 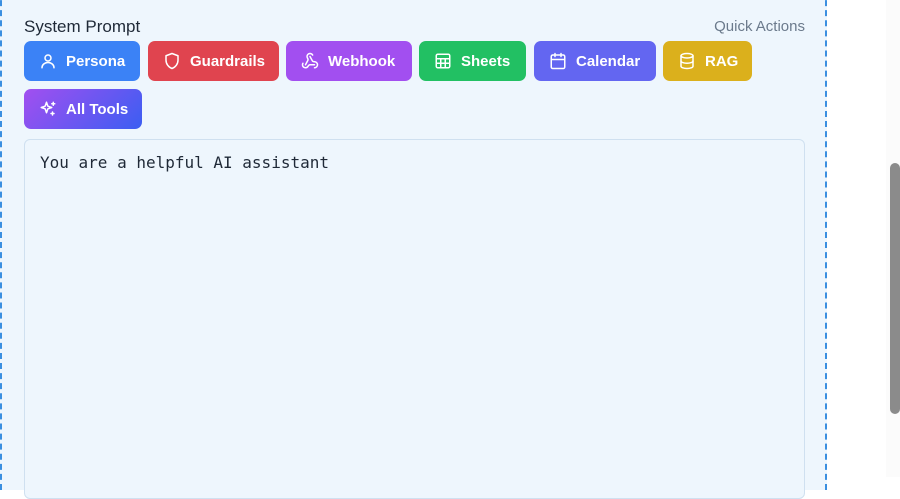 What do you see at coordinates (362, 61) in the screenshot?
I see `webhook-button-label: Webhook` at bounding box center [362, 61].